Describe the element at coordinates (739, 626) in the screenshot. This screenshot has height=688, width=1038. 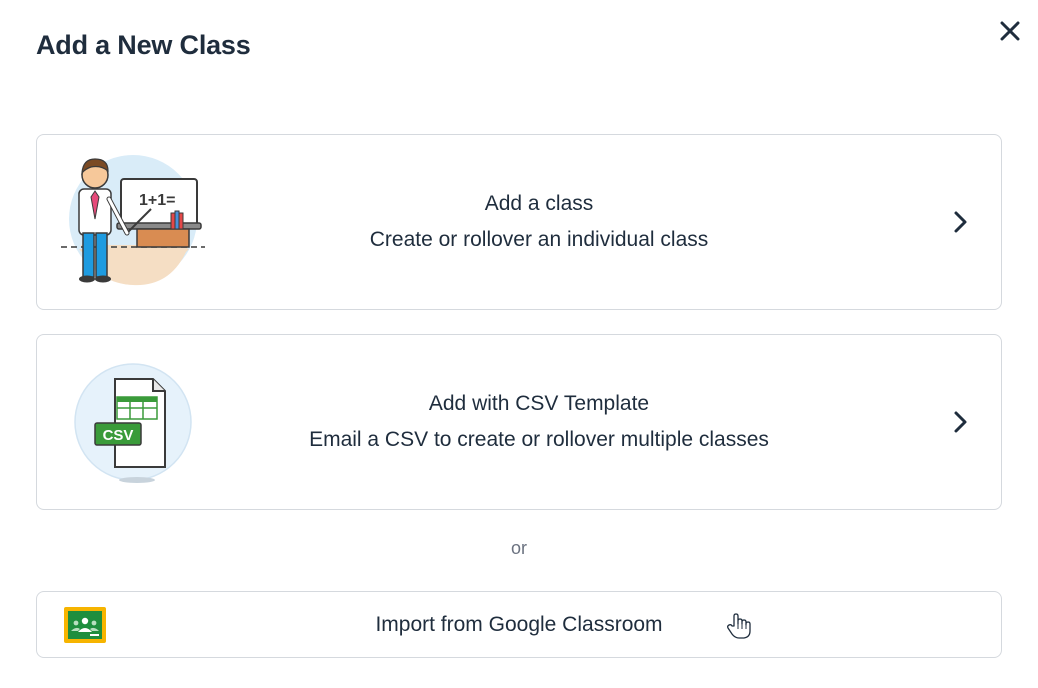
I see `hand-cursor-icon` at that location.